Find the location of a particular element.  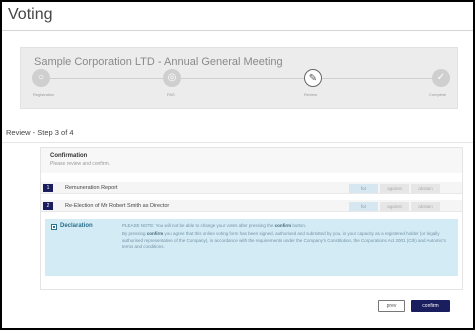

declaration-checkbox is located at coordinates (54, 227).